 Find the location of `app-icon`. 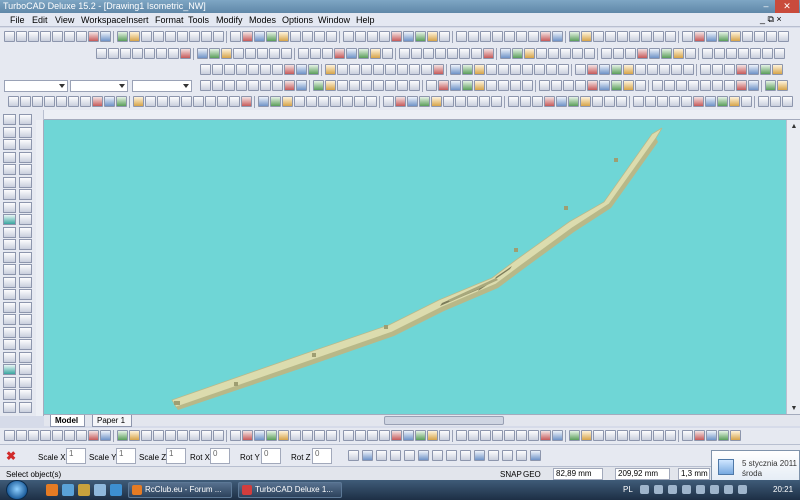

app-icon is located at coordinates (116, 490).